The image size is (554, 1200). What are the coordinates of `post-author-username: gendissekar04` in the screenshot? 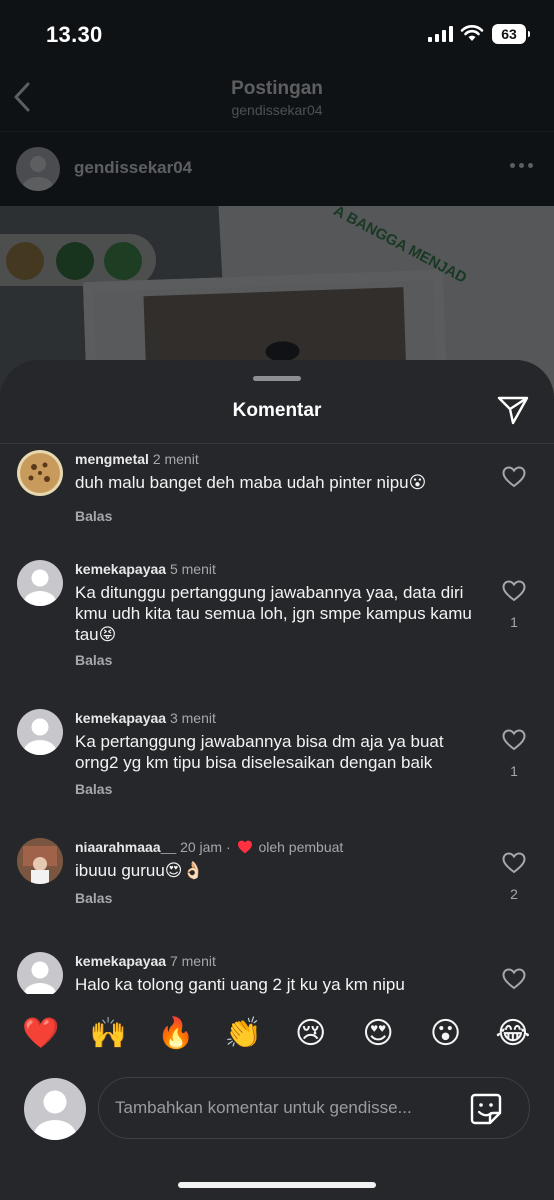 It's located at (133, 168).